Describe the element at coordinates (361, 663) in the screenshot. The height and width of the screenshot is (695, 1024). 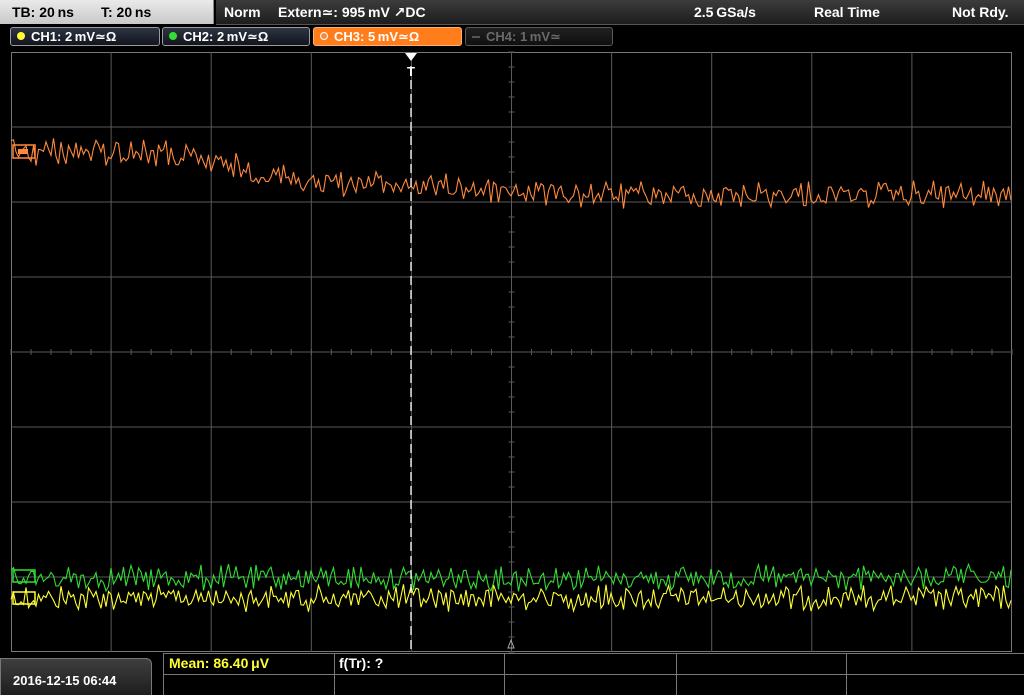
I see `function-measurement: f(Tr): ?` at that location.